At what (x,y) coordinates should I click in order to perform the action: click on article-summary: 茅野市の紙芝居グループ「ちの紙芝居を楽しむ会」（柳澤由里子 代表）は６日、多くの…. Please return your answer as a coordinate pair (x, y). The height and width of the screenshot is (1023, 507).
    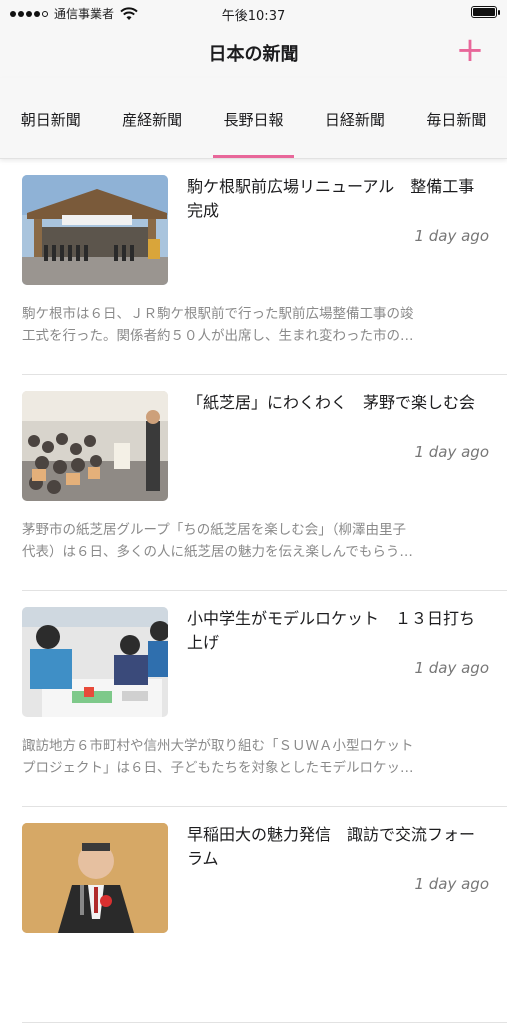
    Looking at the image, I should click on (254, 541).